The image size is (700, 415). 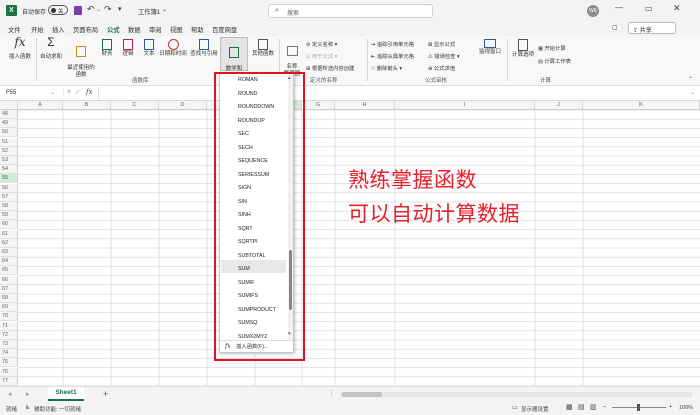 What do you see at coordinates (670, 407) in the screenshot?
I see `zoom-in-icon: +` at bounding box center [670, 407].